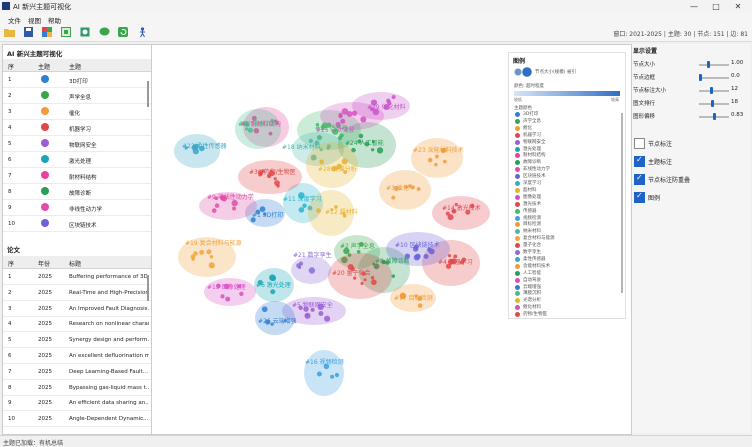 The width and height of the screenshot is (752, 447). What do you see at coordinates (738, 6) in the screenshot?
I see `close-button: ✕` at bounding box center [738, 6].